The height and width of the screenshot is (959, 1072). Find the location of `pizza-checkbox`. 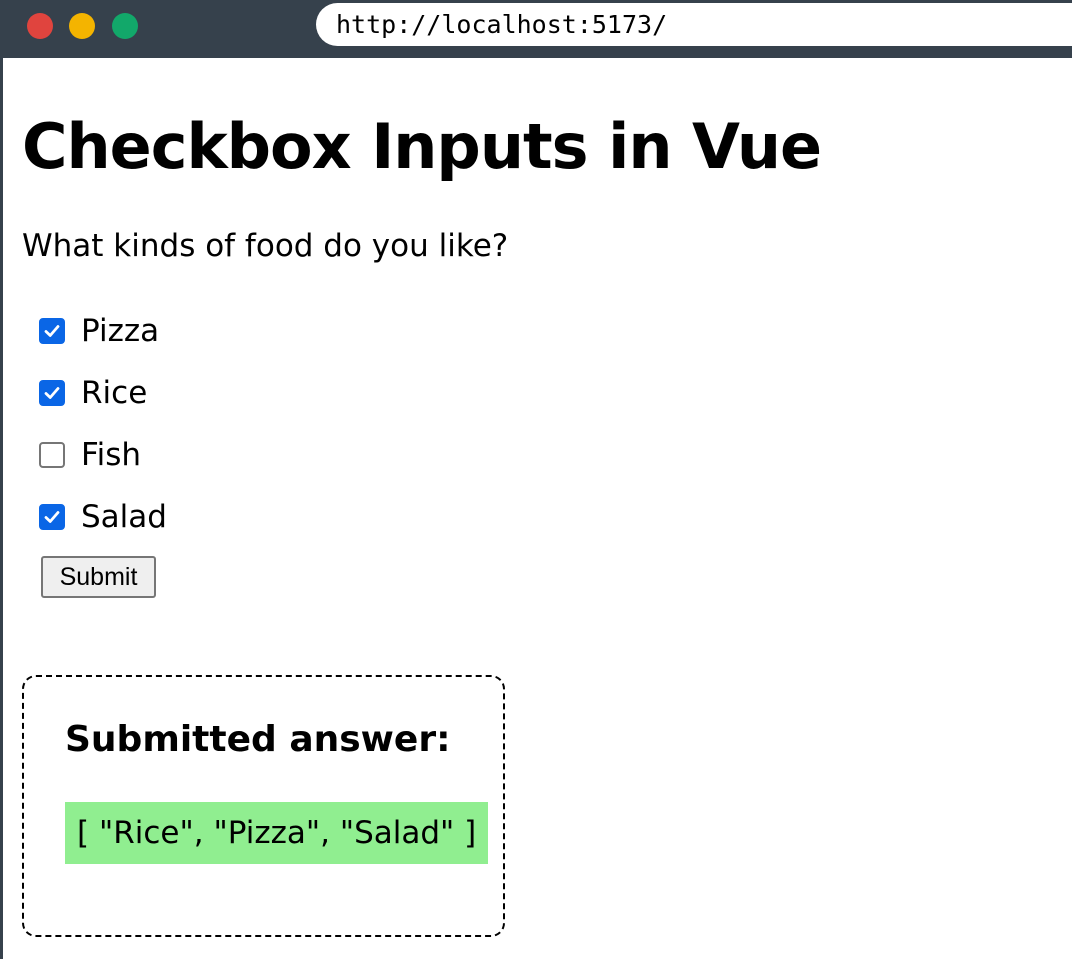

pizza-checkbox is located at coordinates (52, 331).